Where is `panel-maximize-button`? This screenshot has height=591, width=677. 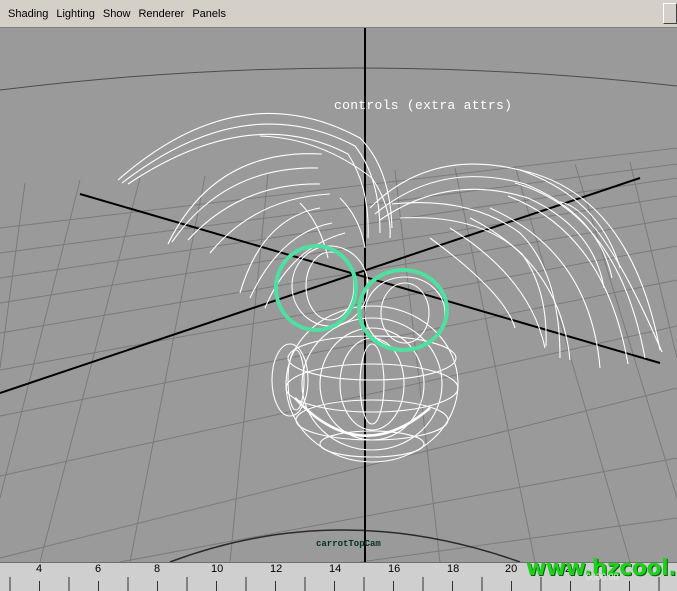
panel-maximize-button is located at coordinates (670, 13).